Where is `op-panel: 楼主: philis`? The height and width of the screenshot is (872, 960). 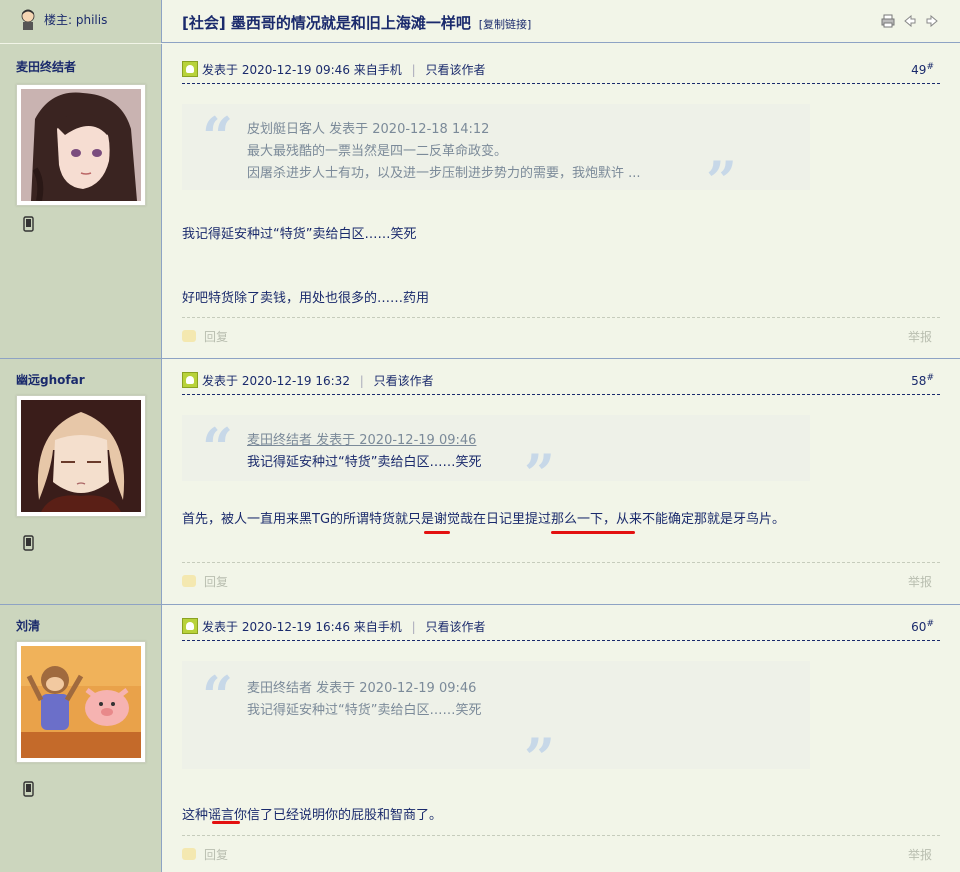 op-panel: 楼主: philis is located at coordinates (81, 21).